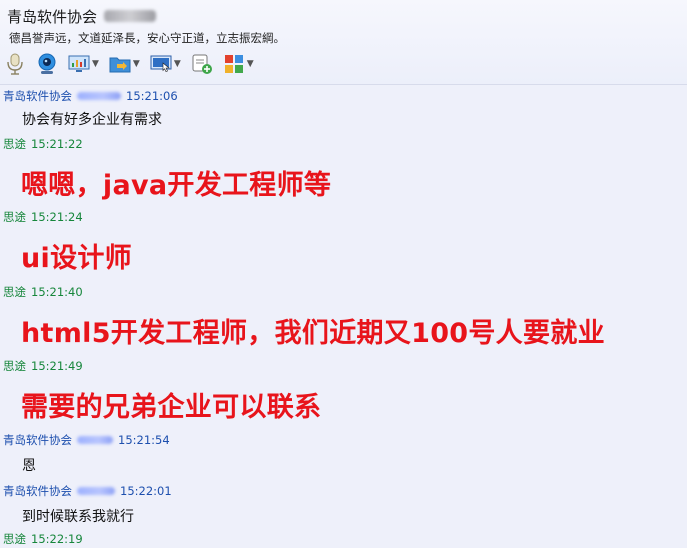 The height and width of the screenshot is (548, 687). Describe the element at coordinates (176, 185) in the screenshot. I see `message-text: 嗯嗯，java开发工程师等` at that location.